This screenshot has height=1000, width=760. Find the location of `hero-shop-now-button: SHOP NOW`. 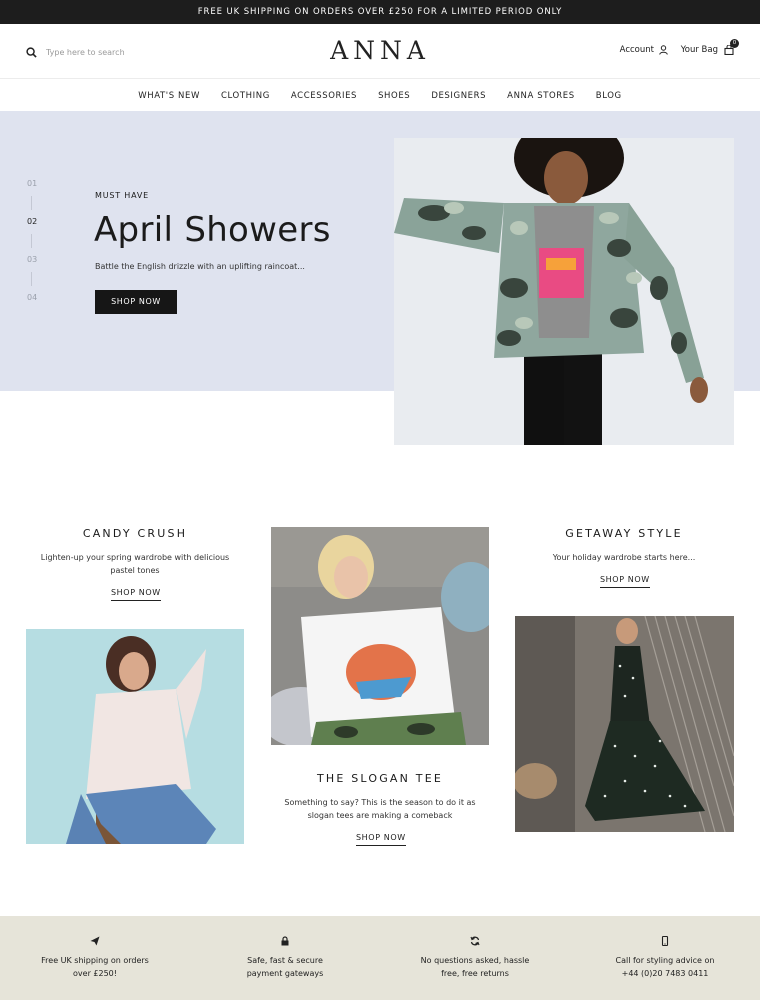

hero-shop-now-button: SHOP NOW is located at coordinates (136, 302).